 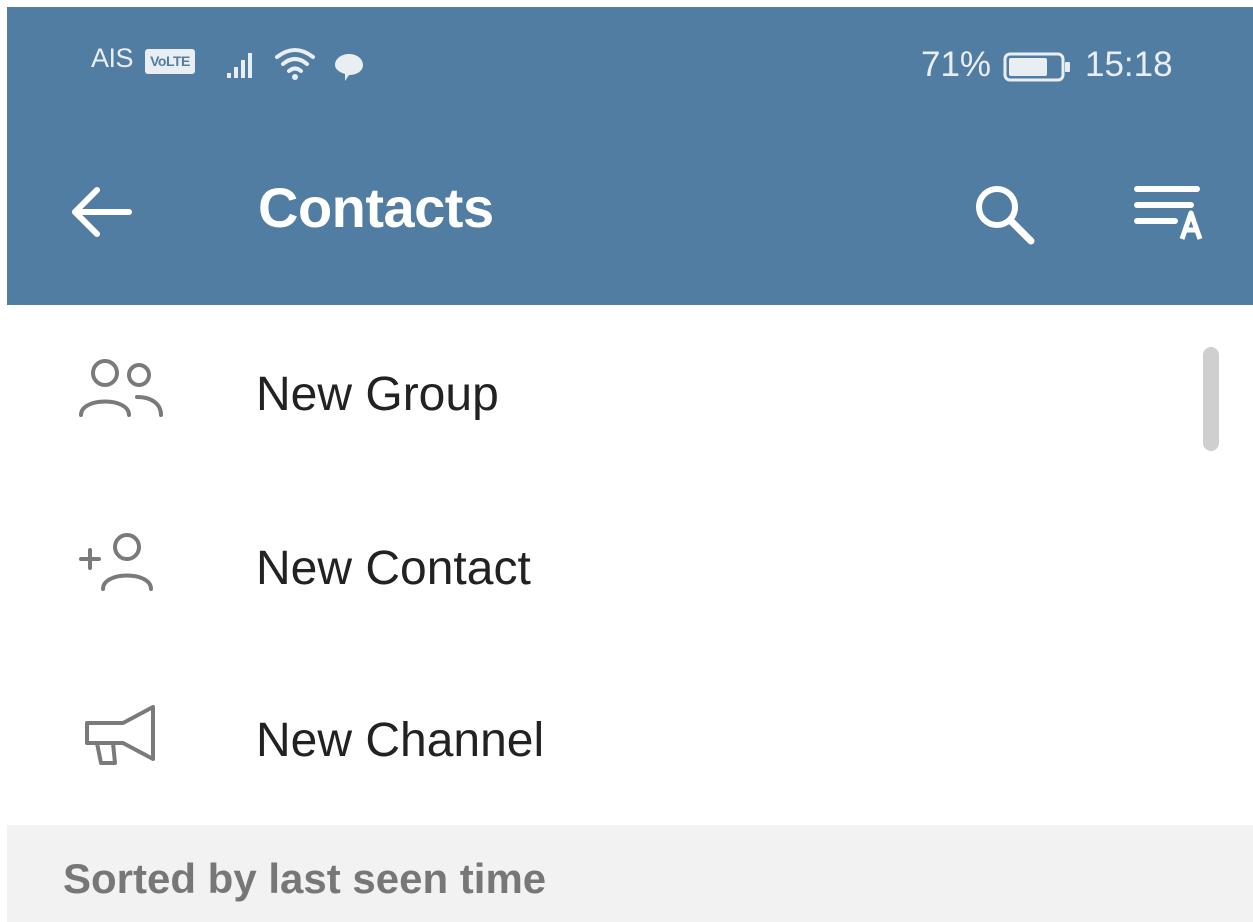 I want to click on volte-badge: VoLTE, so click(x=170, y=61).